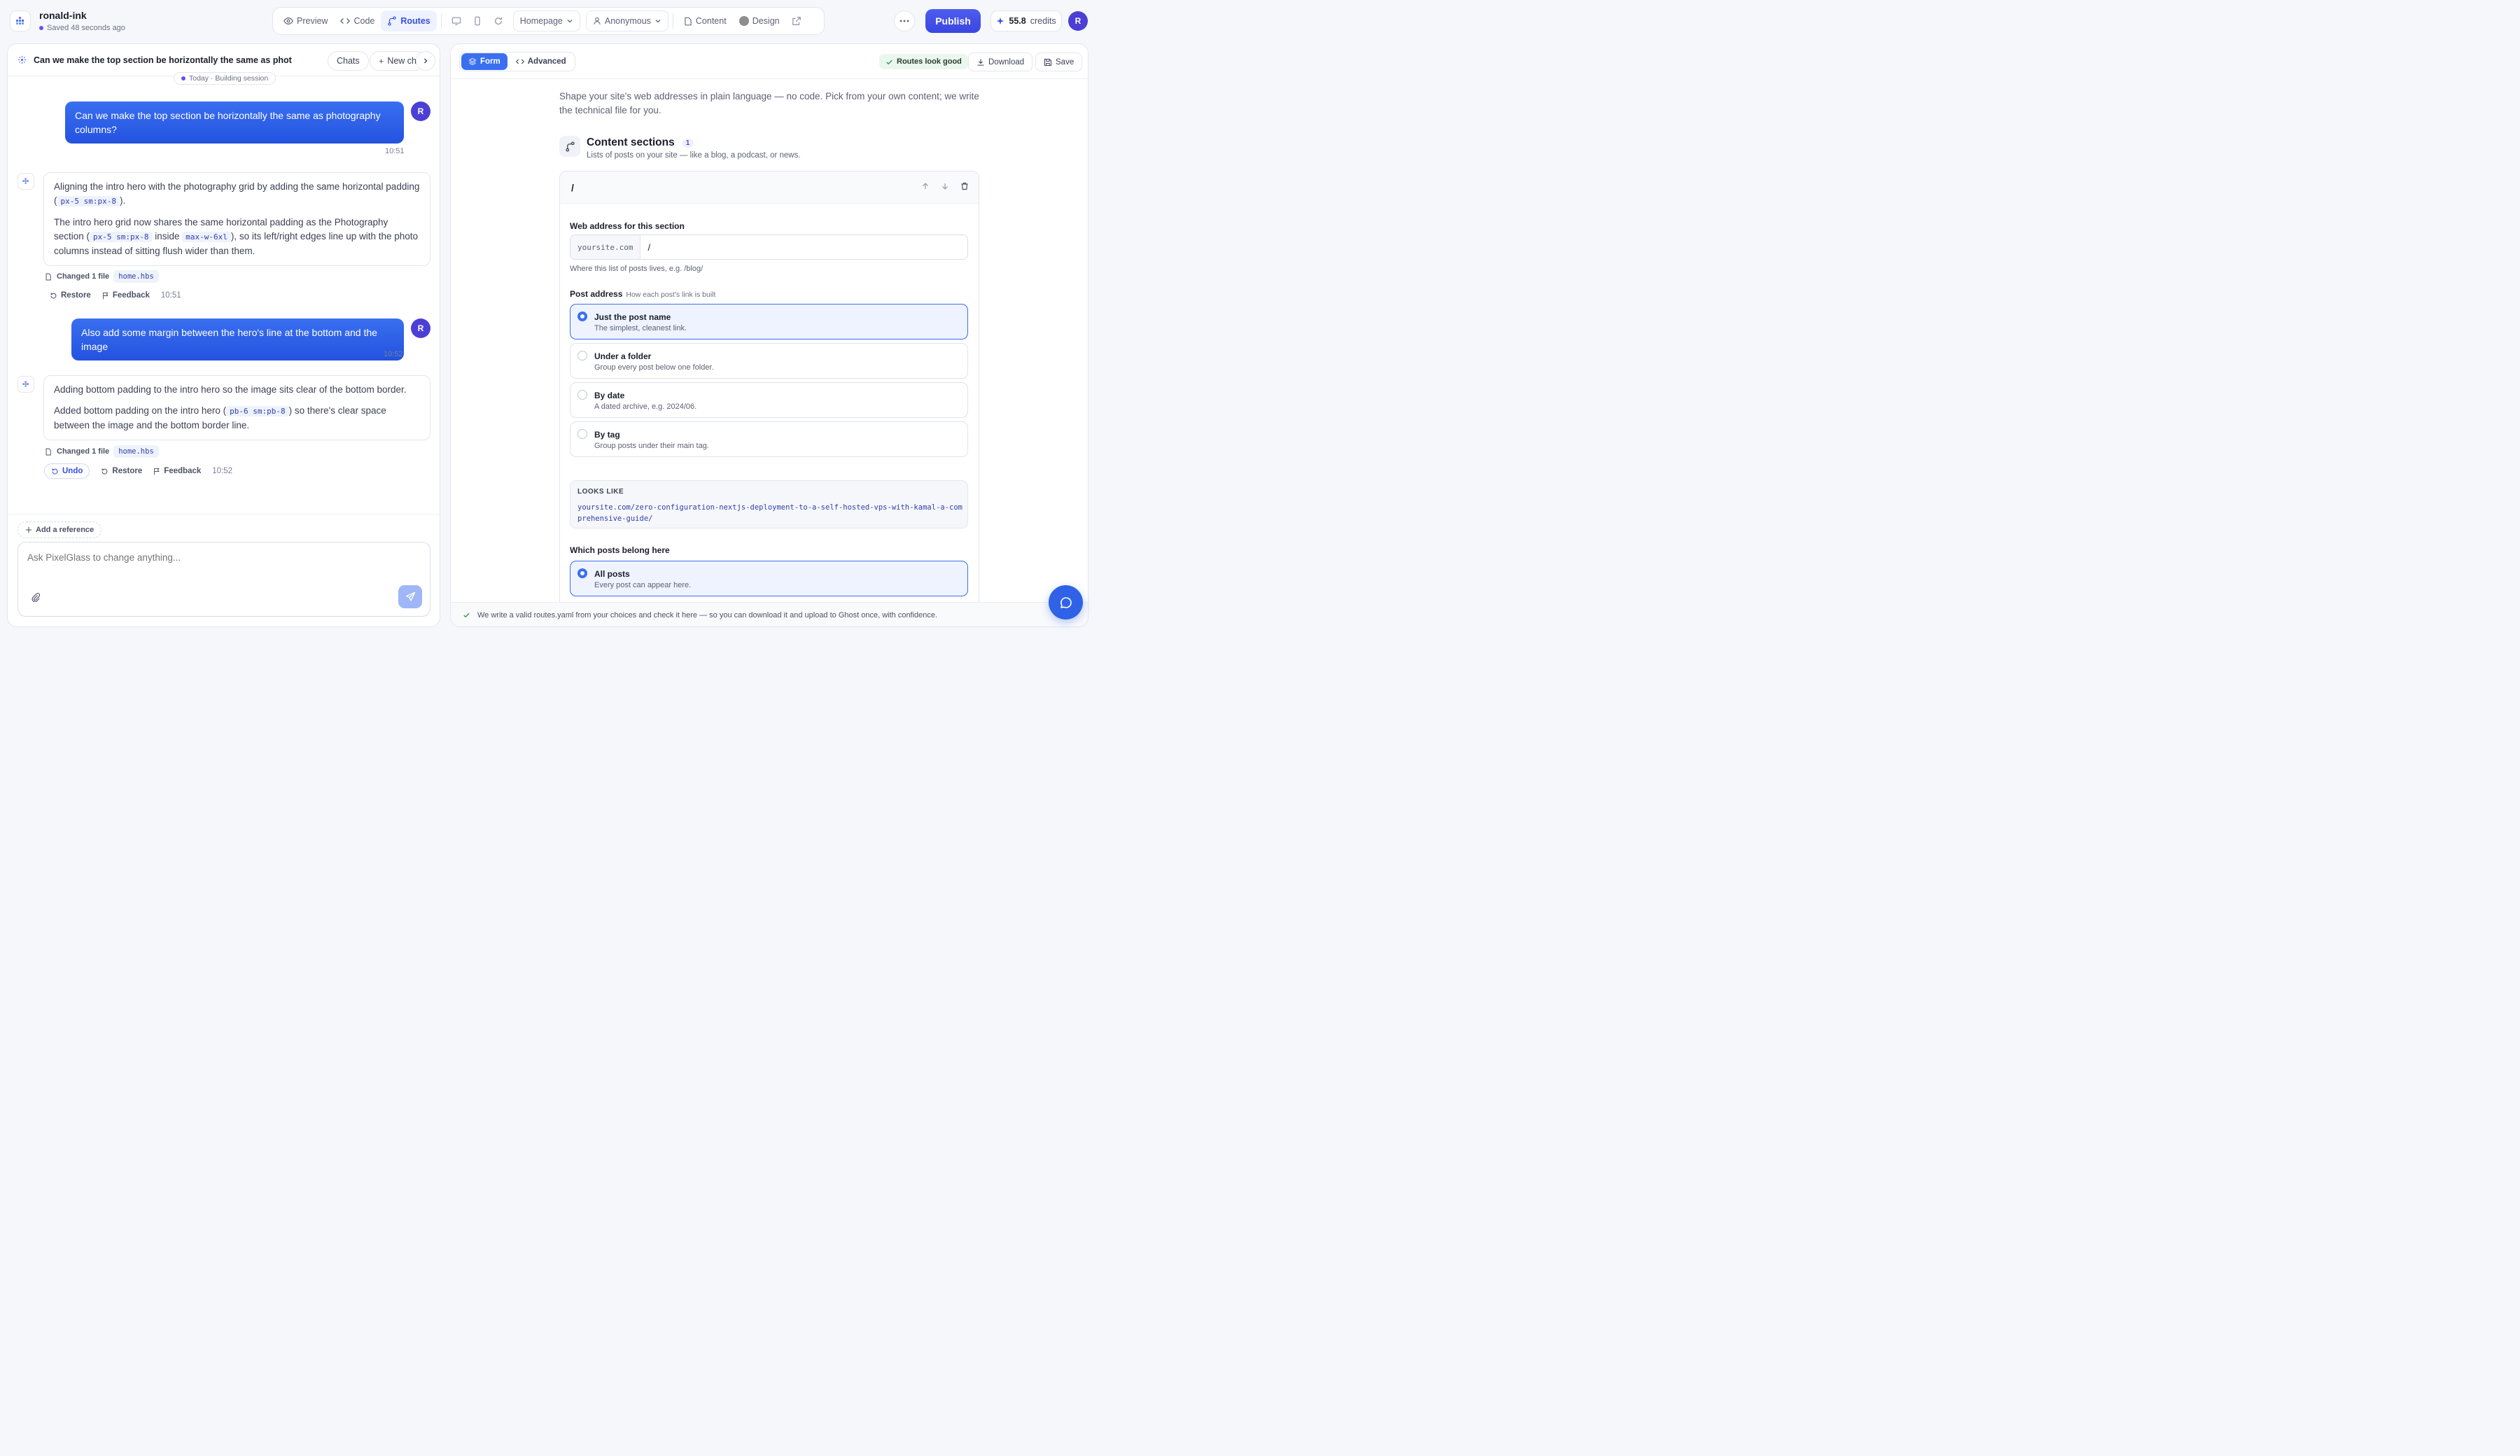 The image size is (2520, 1456). What do you see at coordinates (769, 578) in the screenshot?
I see `which-posts-option-all: All posts Every post can appear here.` at bounding box center [769, 578].